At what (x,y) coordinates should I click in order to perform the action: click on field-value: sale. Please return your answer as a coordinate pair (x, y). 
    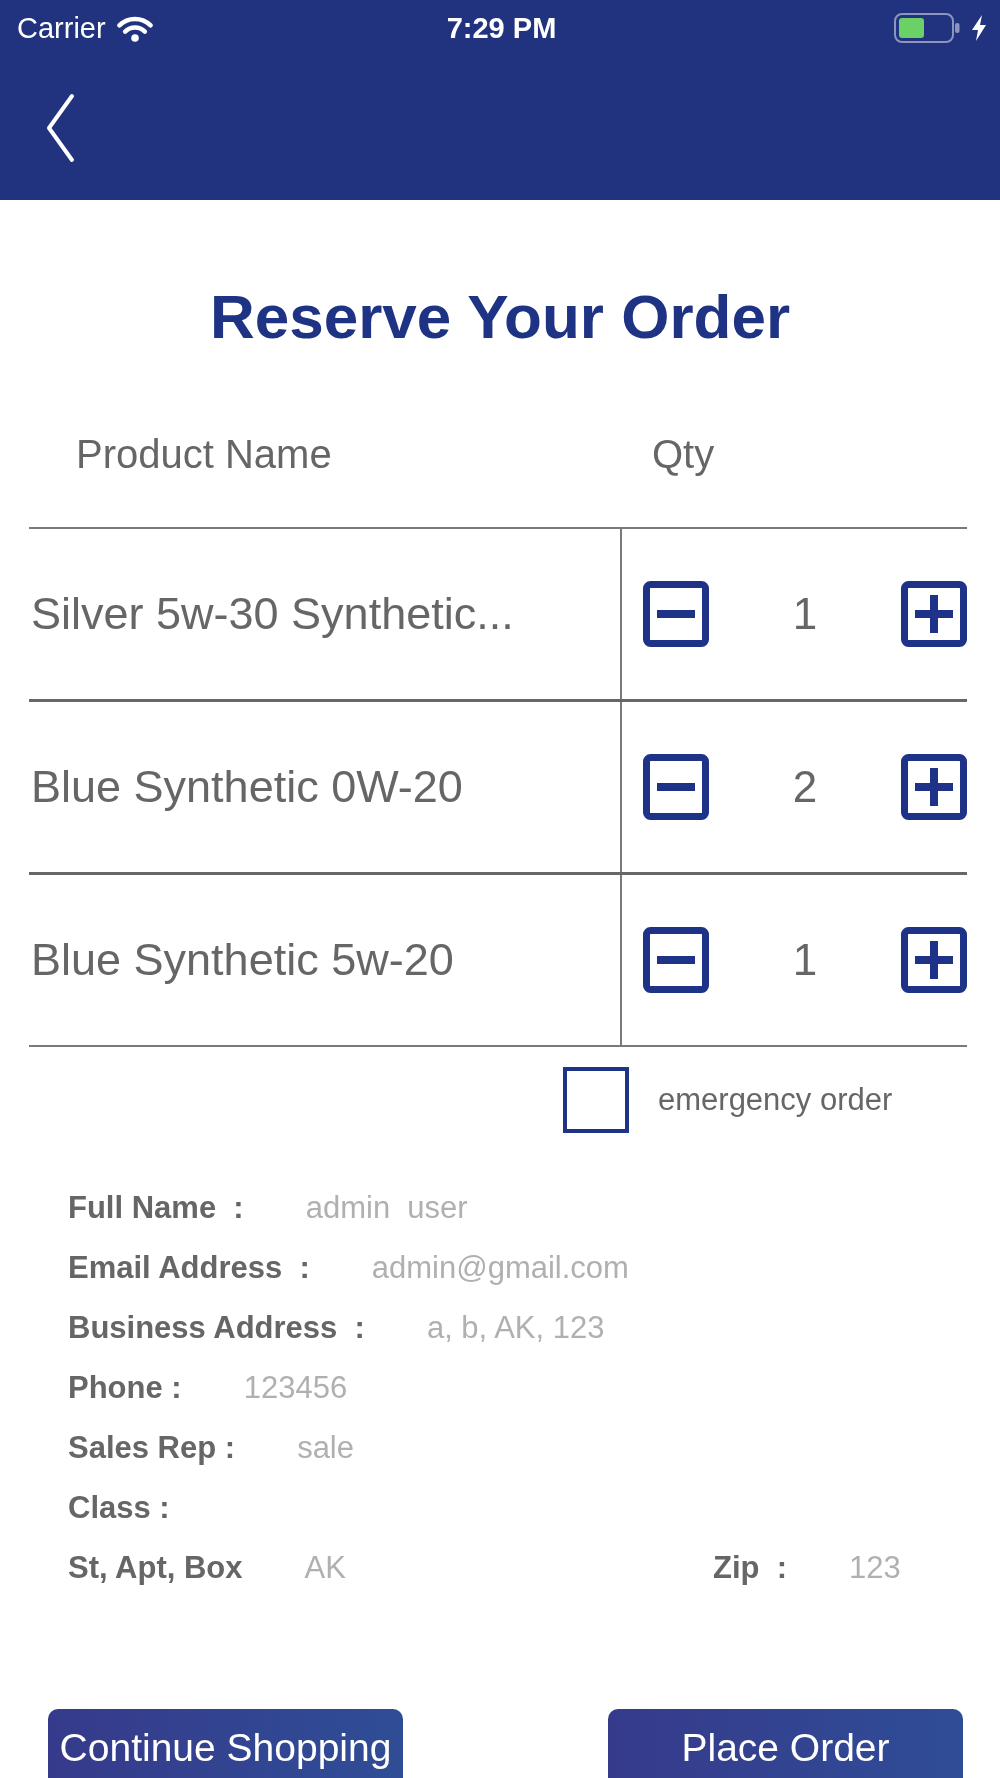
    Looking at the image, I should click on (325, 1448).